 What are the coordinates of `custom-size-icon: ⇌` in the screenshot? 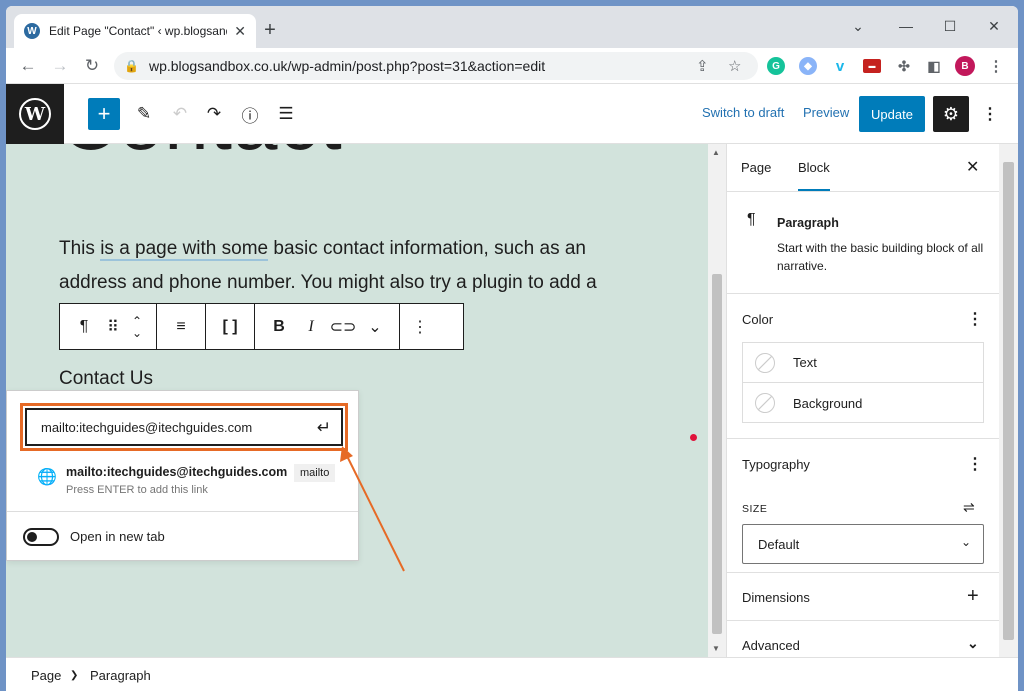 It's located at (969, 507).